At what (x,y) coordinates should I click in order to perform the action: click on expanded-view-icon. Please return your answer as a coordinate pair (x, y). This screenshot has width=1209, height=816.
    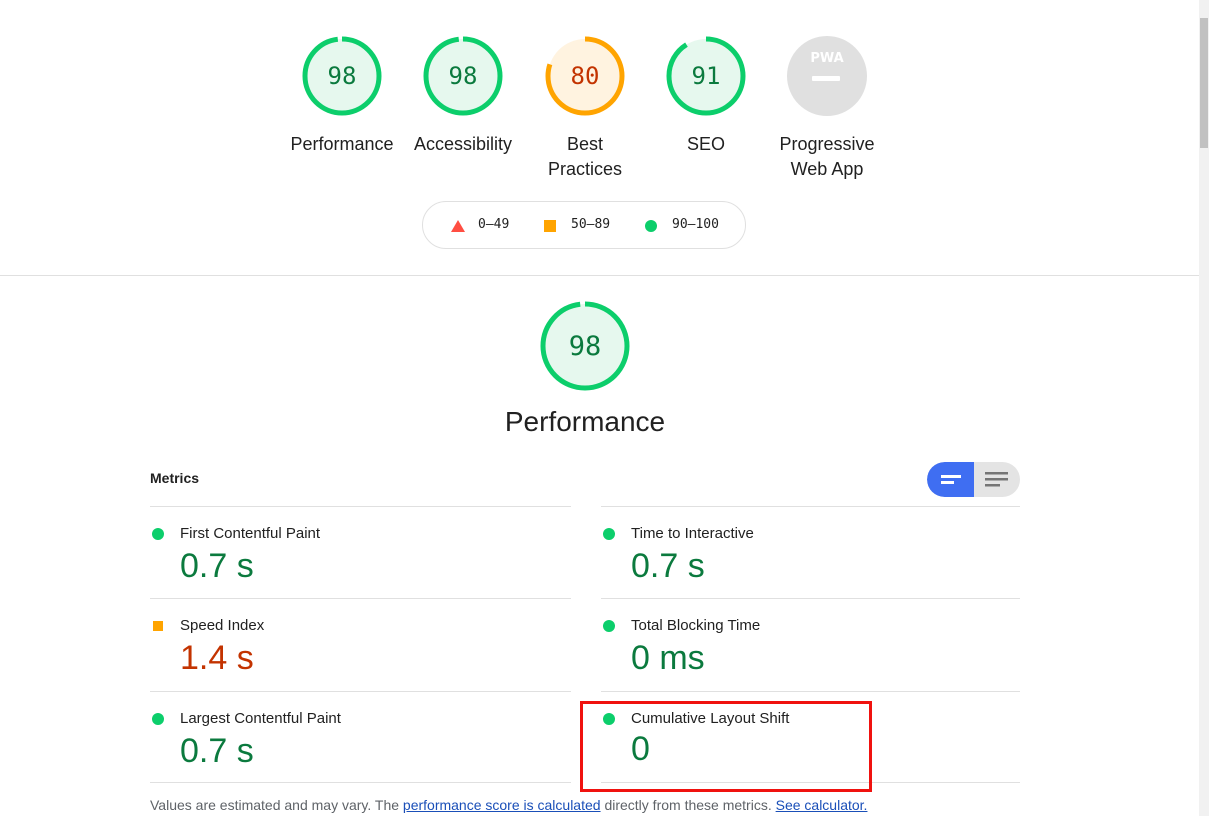
    Looking at the image, I should click on (996, 479).